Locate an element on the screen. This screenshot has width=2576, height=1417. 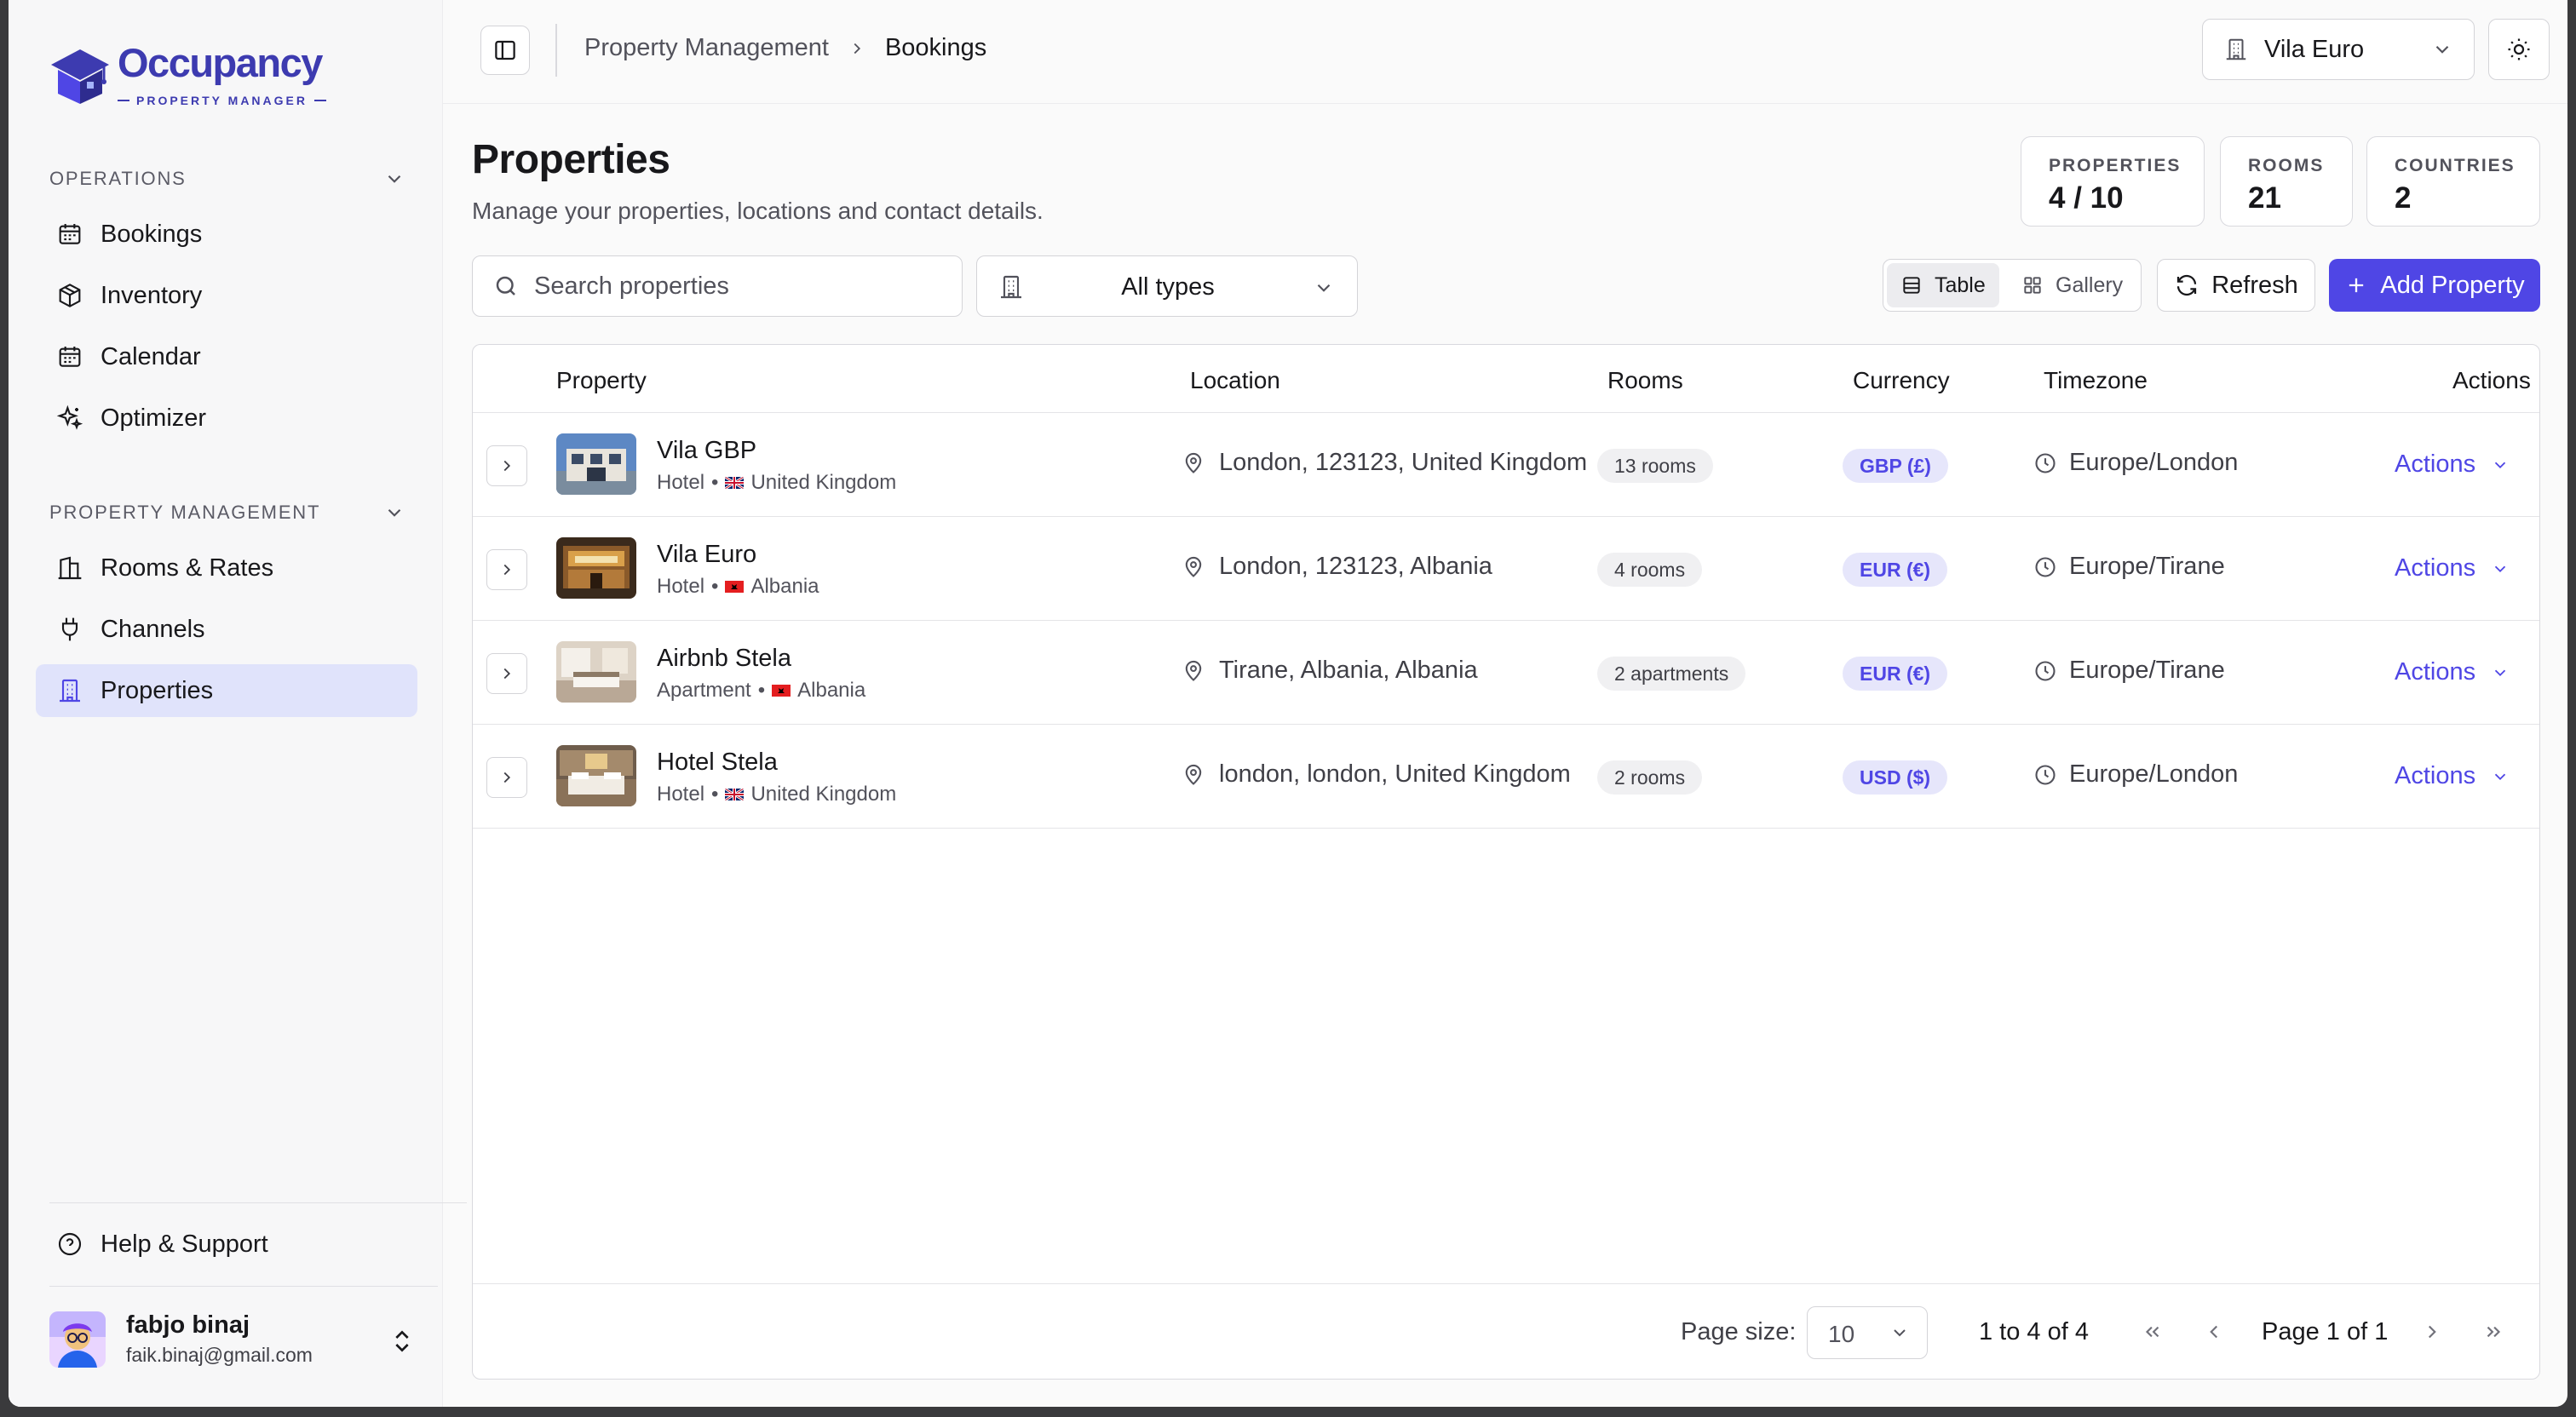
logo: Occupancy PROPERTY MANAGER is located at coordinates (203, 78).